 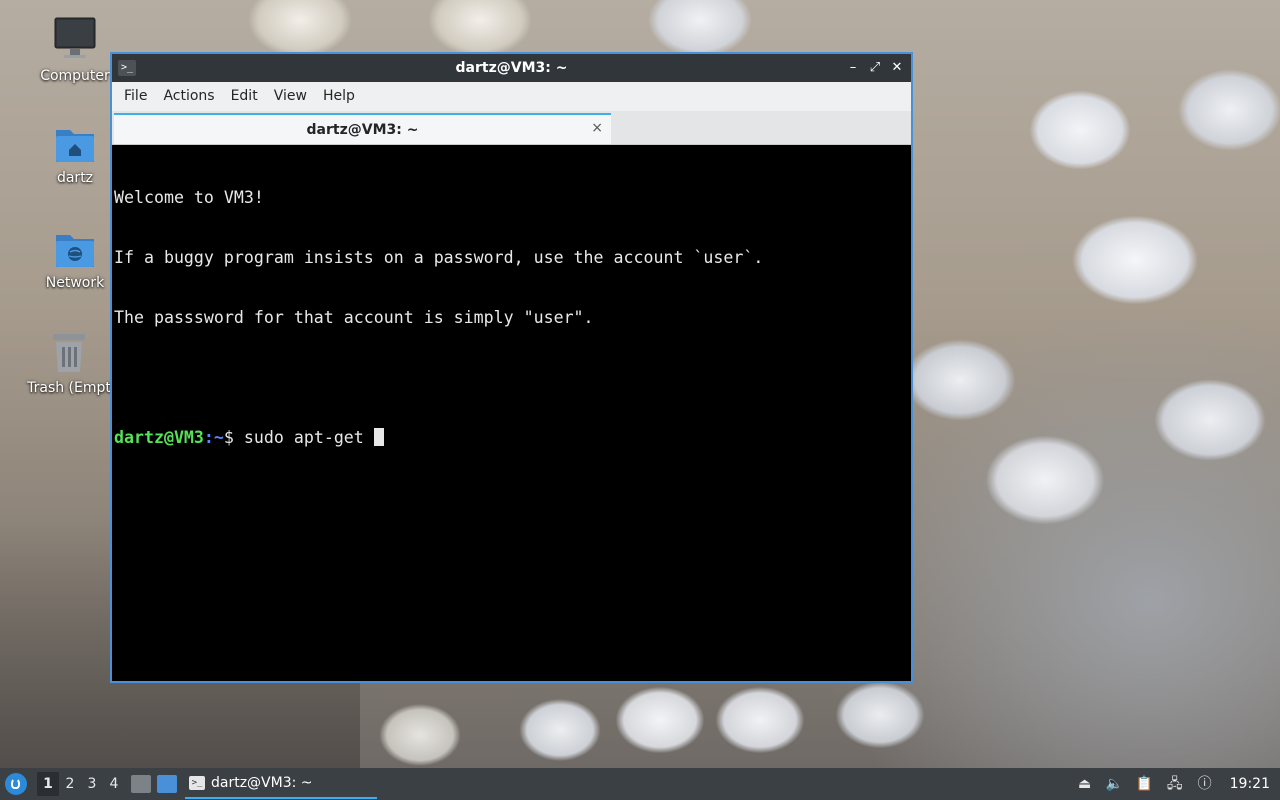 I want to click on workspace-1: 1, so click(x=48, y=784).